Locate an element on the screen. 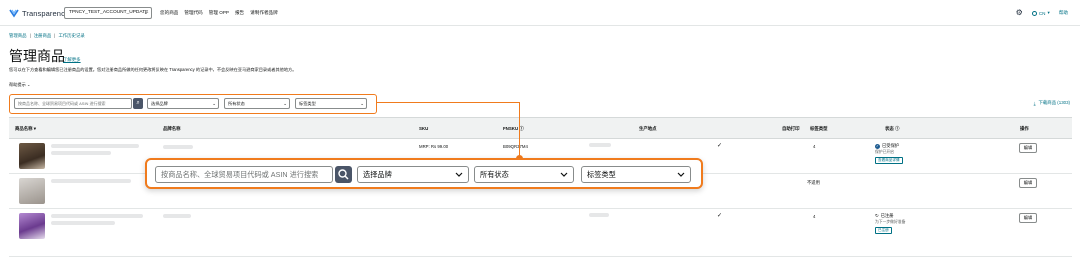  nav-brand-request: 请制作者品牌 is located at coordinates (264, 13).